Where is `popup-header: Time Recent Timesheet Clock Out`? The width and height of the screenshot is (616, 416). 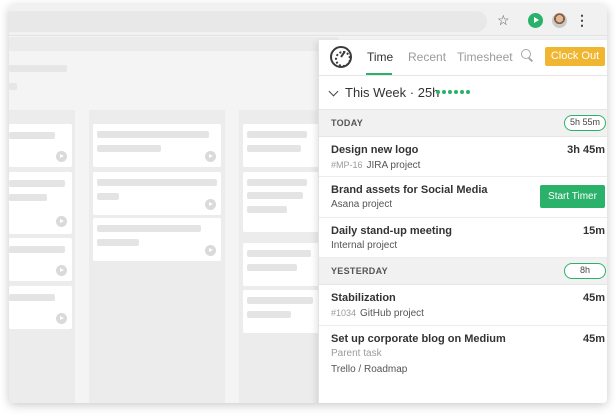
popup-header: Time Recent Timesheet Clock Out is located at coordinates (463, 58).